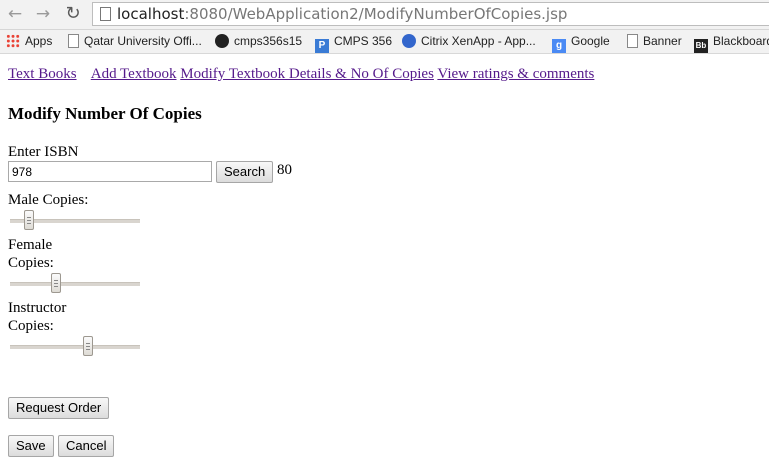  I want to click on bookmark-cmps356s15: cmps356s15, so click(258, 41).